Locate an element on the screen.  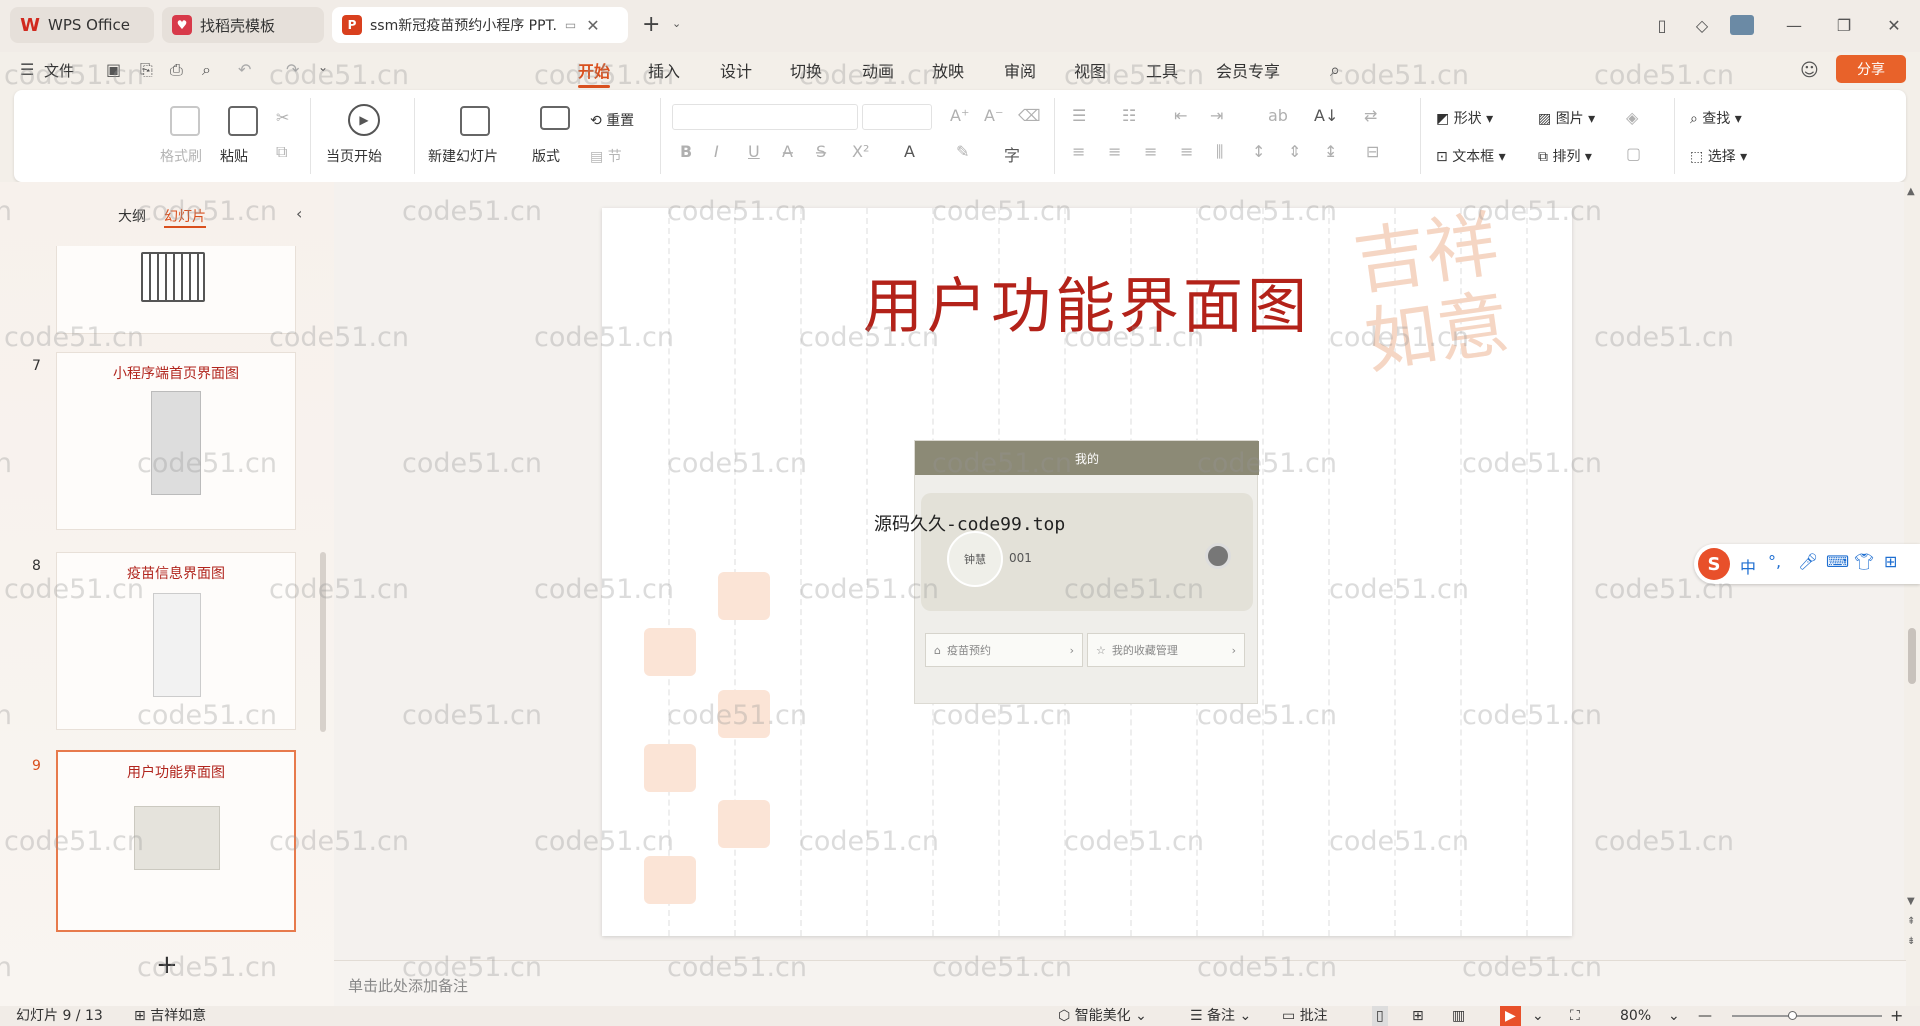
increase-indent-icon: ⇥ is located at coordinates (1216, 115).